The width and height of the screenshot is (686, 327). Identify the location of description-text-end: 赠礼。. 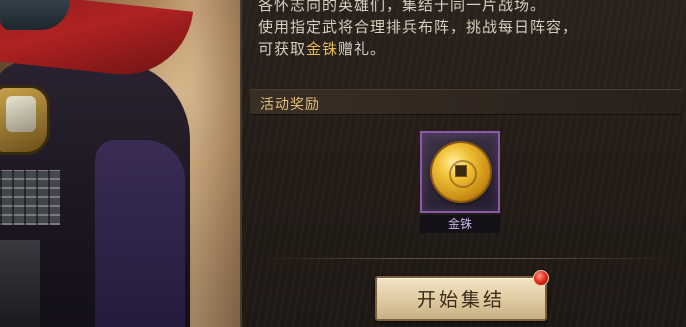
(362, 49).